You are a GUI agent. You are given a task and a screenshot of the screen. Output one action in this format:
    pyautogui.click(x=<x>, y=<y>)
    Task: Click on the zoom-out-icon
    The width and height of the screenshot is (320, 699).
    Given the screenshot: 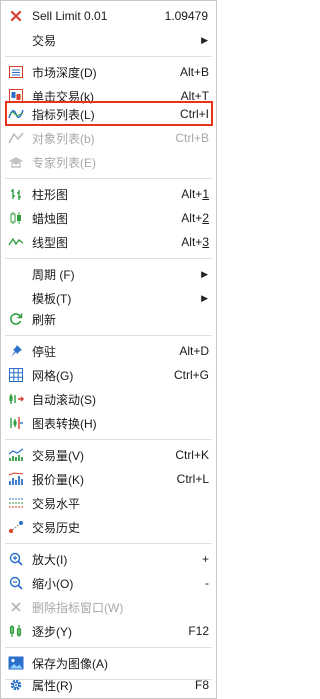 What is the action you would take?
    pyautogui.click(x=16, y=583)
    